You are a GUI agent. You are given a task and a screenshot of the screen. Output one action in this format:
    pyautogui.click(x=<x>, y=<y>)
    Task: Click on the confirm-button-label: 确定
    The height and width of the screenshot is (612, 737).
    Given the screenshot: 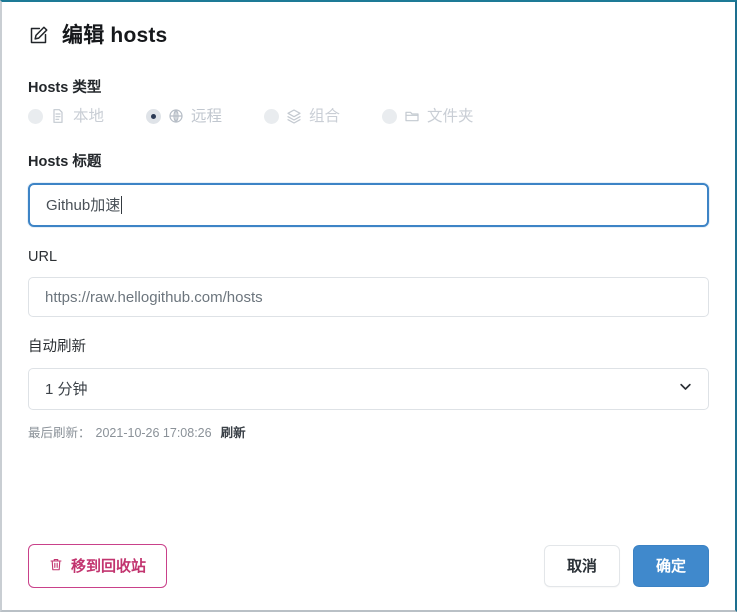 What is the action you would take?
    pyautogui.click(x=670, y=566)
    